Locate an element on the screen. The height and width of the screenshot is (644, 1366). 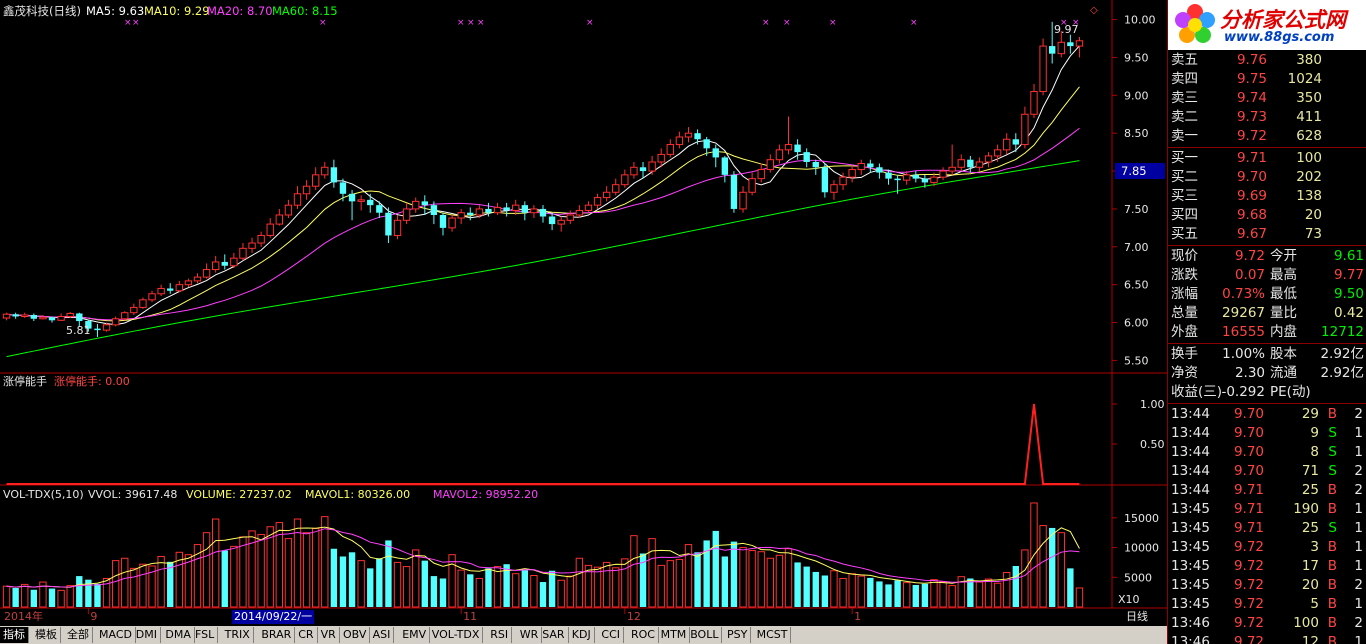
bid-label: 买三 is located at coordinates (1184, 196).